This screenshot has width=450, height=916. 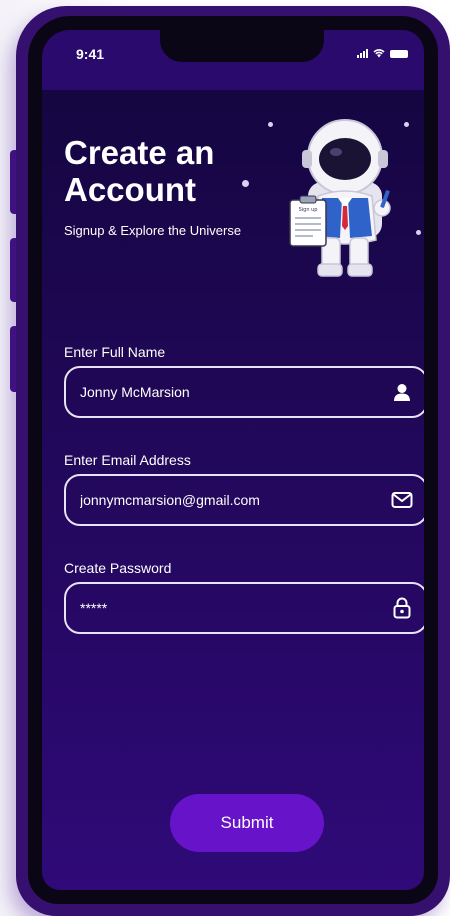 I want to click on lock-icon, so click(x=402, y=608).